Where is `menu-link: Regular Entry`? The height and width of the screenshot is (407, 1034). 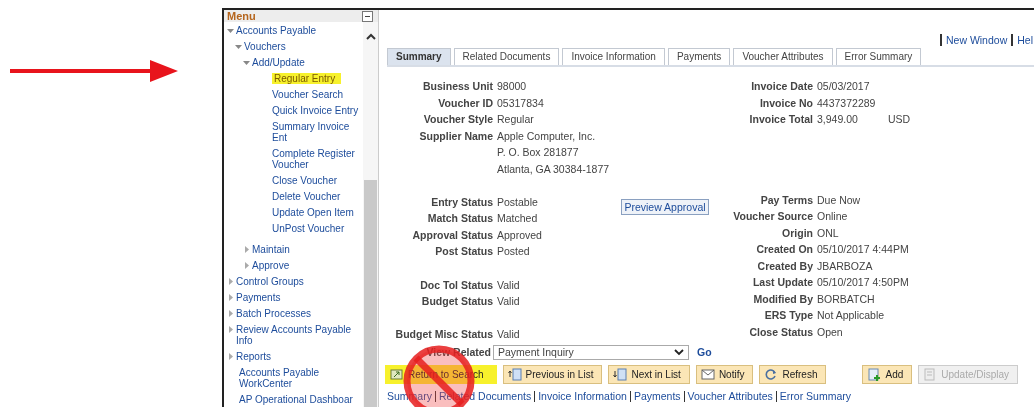
menu-link: Regular Entry is located at coordinates (307, 78).